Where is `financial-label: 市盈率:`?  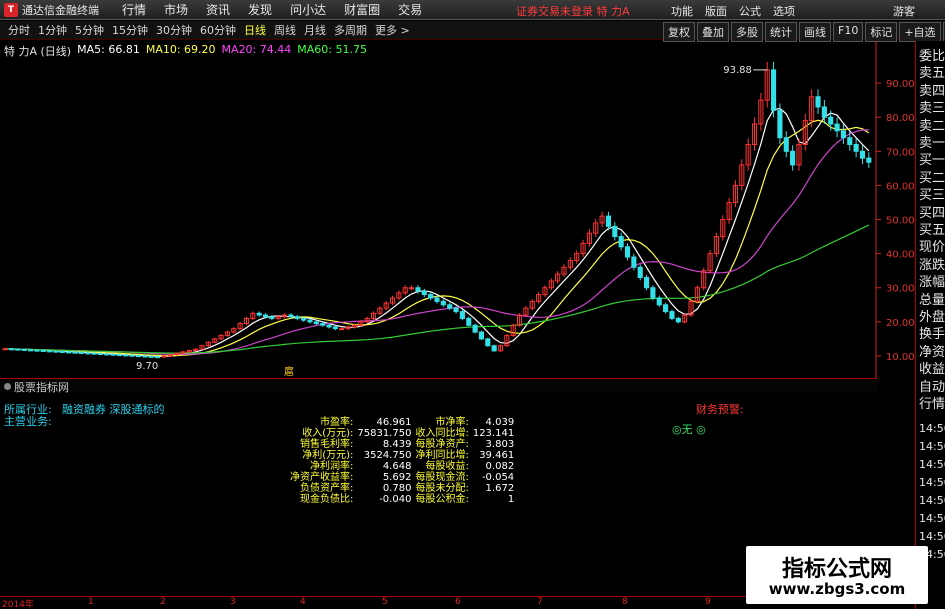
financial-label: 市盈率: is located at coordinates (337, 422).